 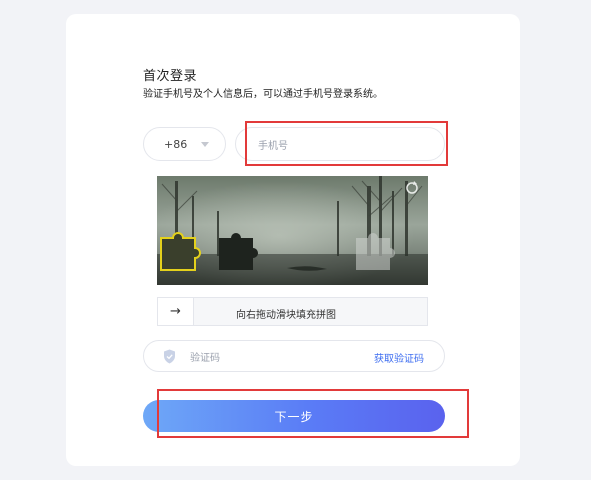 I want to click on captcha-image, so click(x=292, y=230).